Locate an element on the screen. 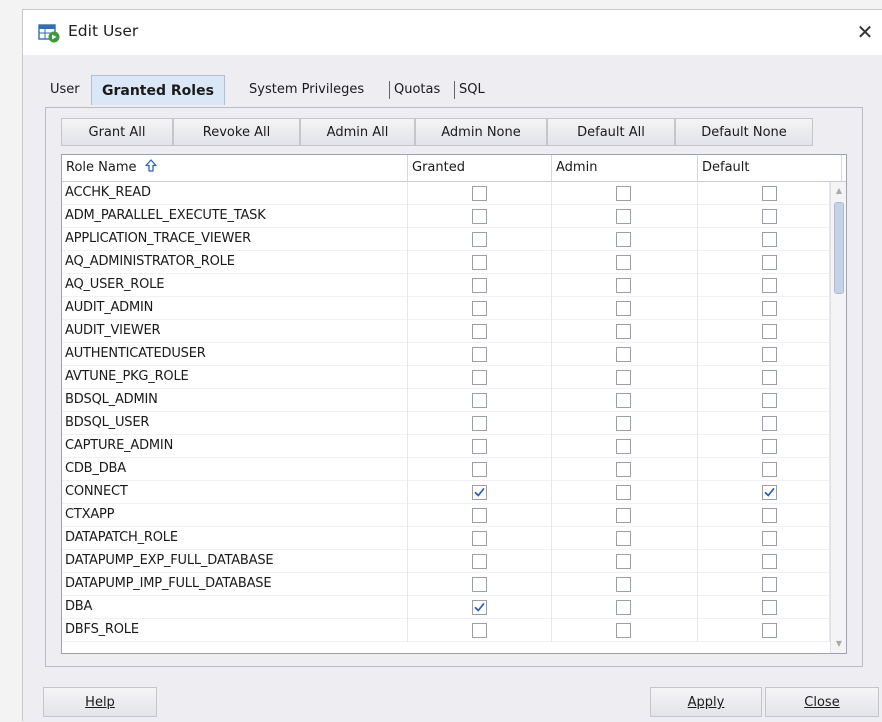  table-row: AUDIT_ADMIN is located at coordinates (446, 308).